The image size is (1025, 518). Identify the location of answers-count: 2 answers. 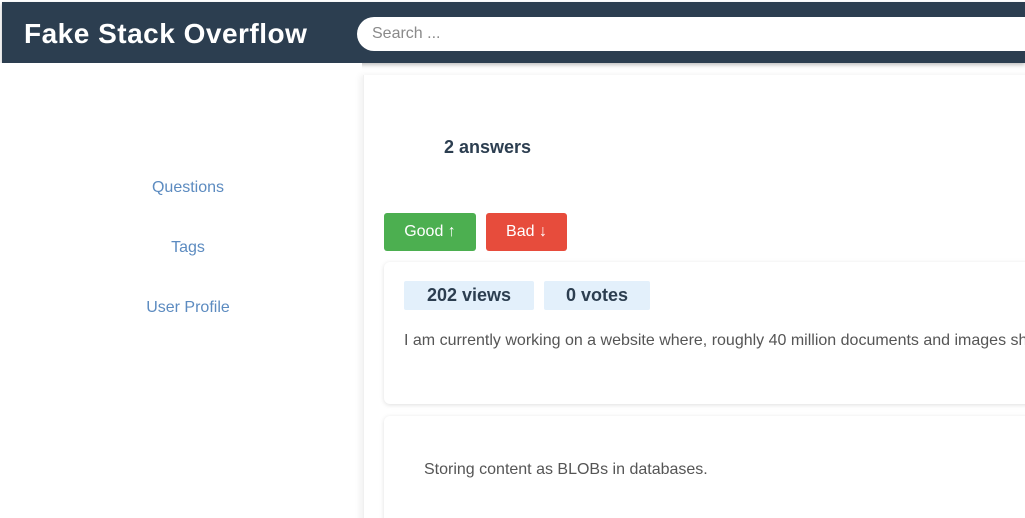
(488, 147).